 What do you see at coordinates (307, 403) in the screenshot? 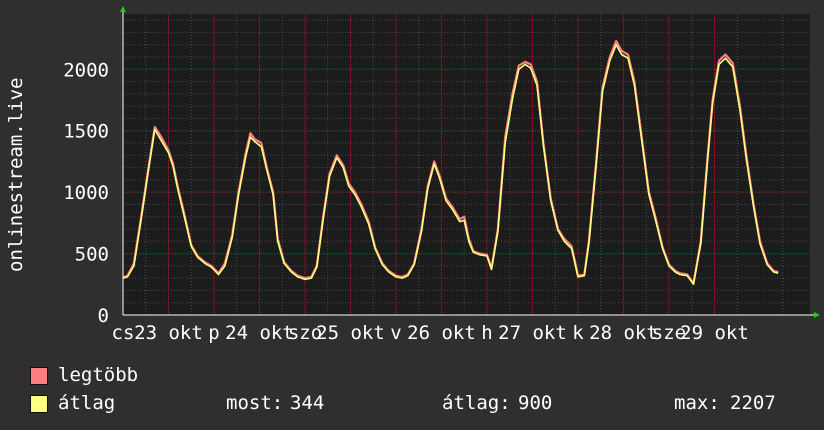
I see `stat-now-value: 344` at bounding box center [307, 403].